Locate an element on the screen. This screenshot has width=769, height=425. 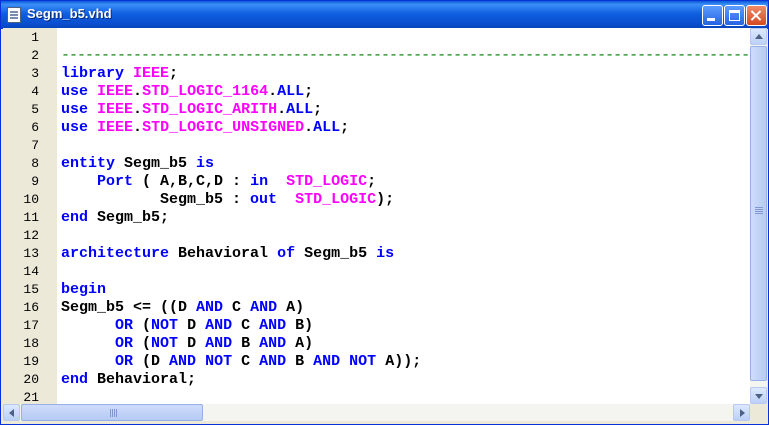
keyword-token: begin is located at coordinates (84, 289).